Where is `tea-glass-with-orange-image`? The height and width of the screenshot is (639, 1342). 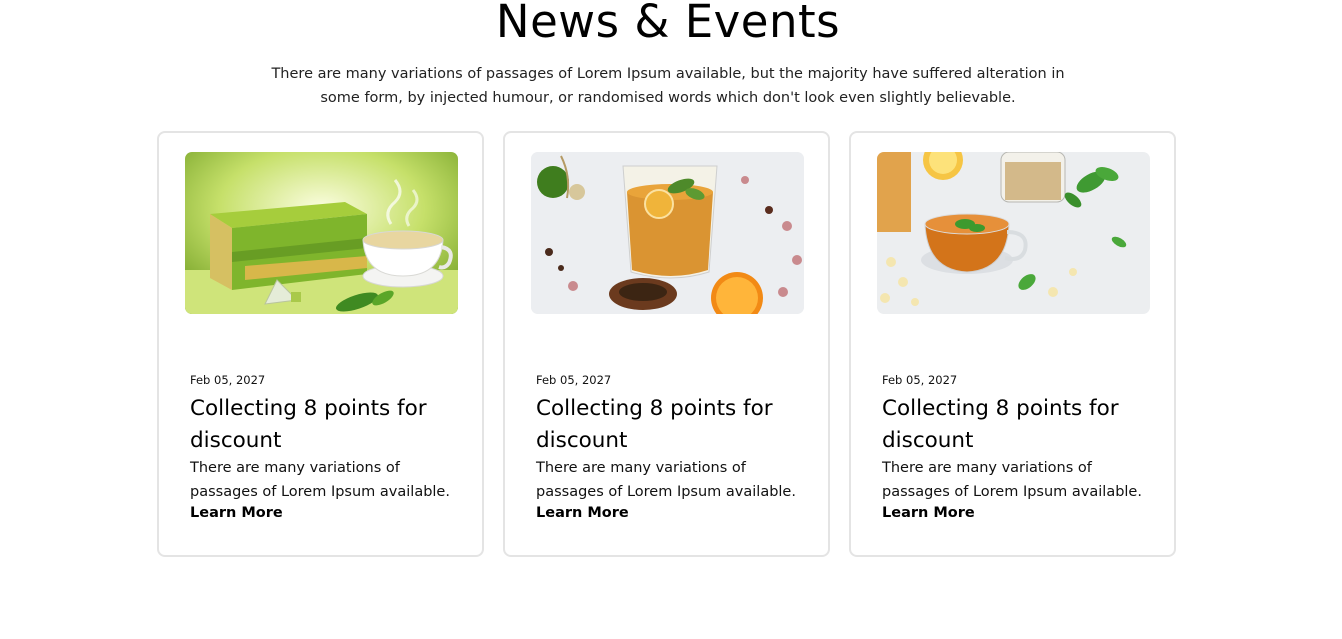 tea-glass-with-orange-image is located at coordinates (667, 233).